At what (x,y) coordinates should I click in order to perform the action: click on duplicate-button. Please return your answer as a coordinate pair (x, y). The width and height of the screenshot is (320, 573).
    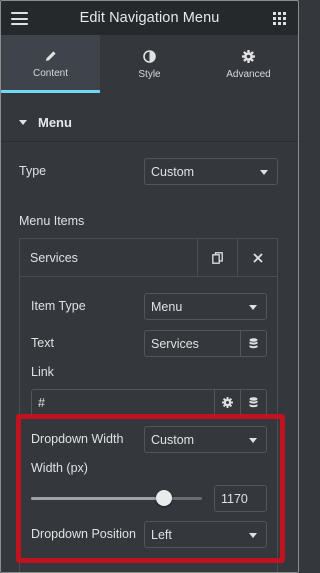
    Looking at the image, I should click on (217, 257).